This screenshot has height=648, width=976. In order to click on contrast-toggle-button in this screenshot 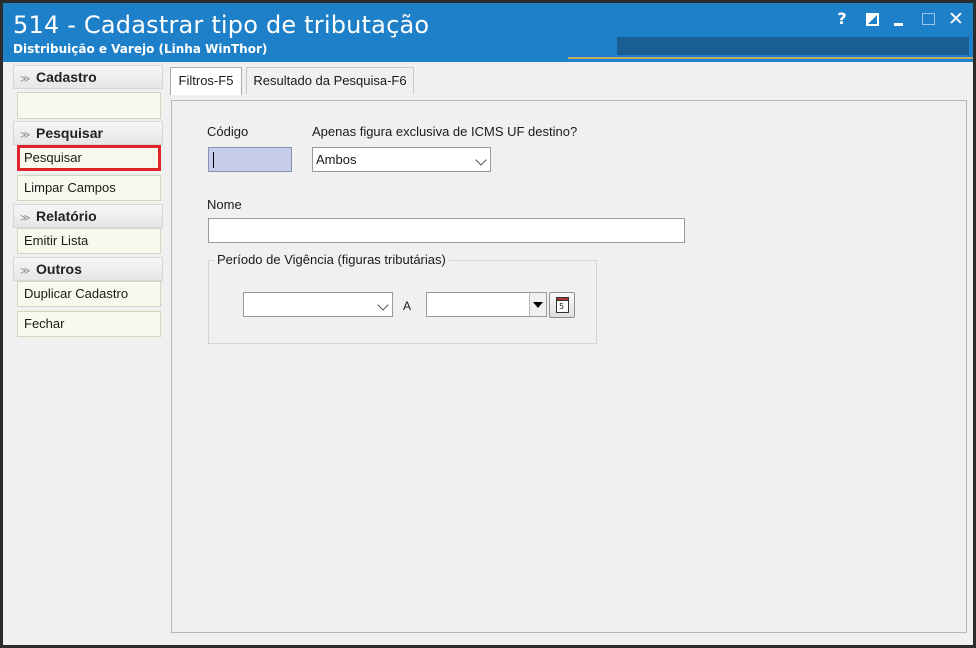, I will do `click(872, 22)`.